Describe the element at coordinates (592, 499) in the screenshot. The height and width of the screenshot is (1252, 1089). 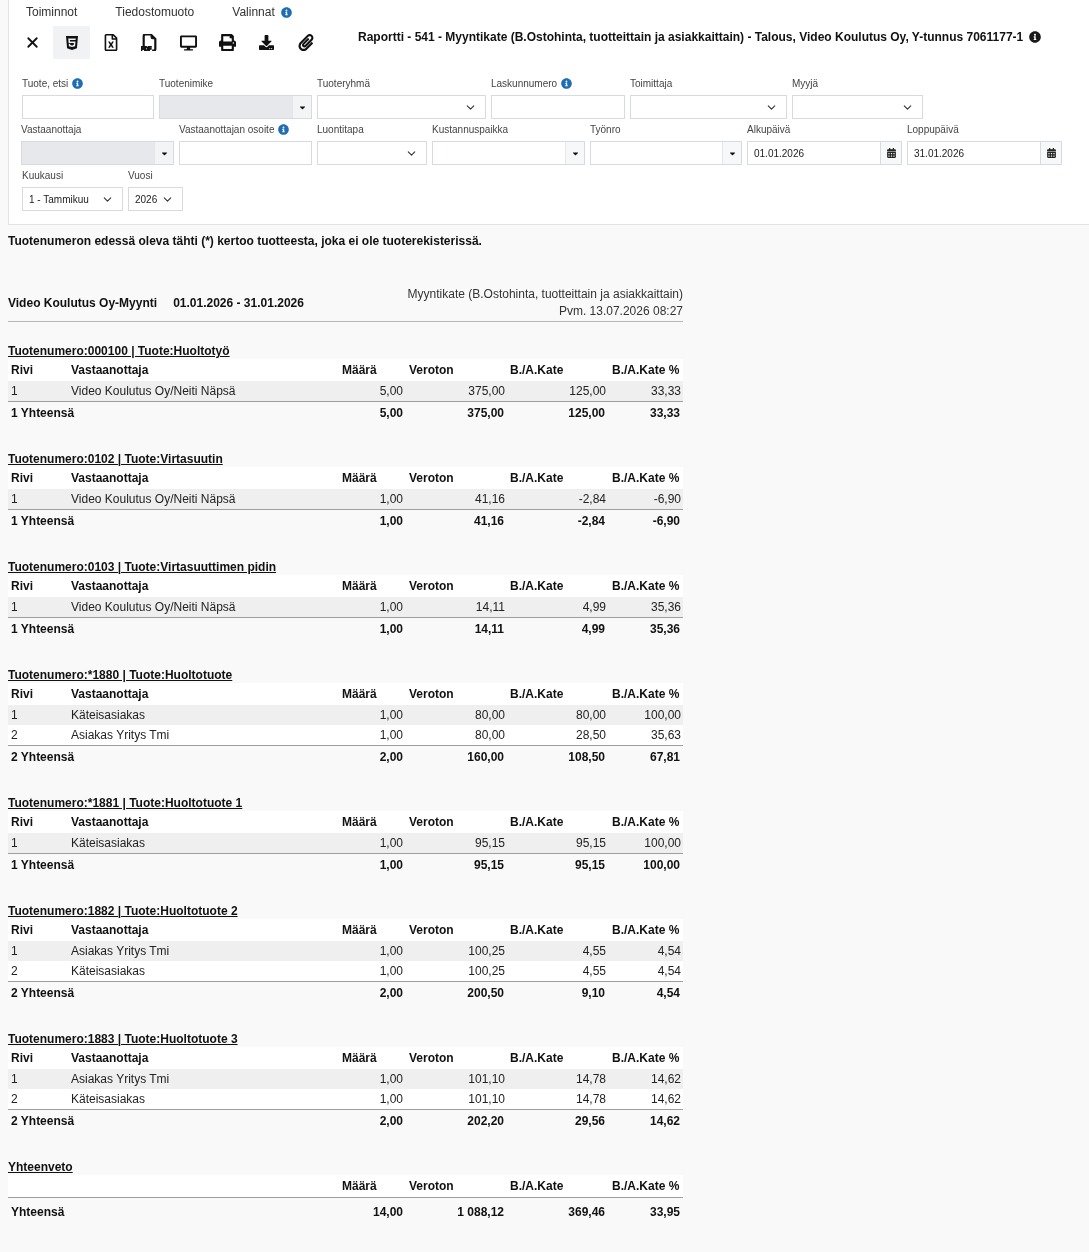
I see `table-cell-text: -2,84` at that location.